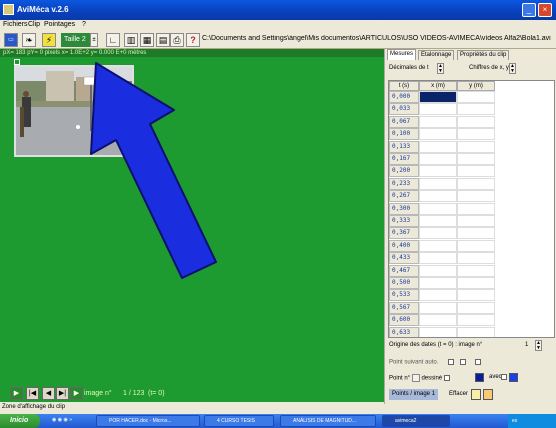 This screenshot has width=556, height=428. Describe the element at coordinates (177, 40) in the screenshot. I see `print-icon: ⎙` at that location.